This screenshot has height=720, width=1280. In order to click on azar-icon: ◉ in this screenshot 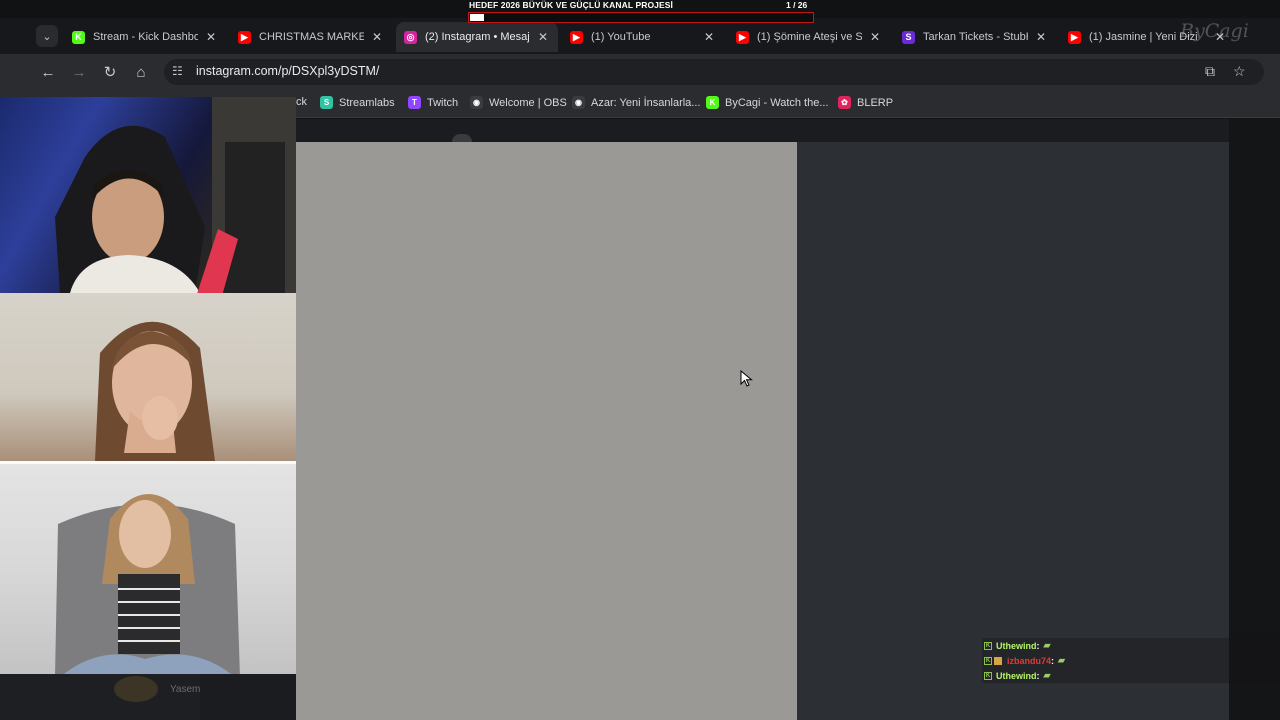, I will do `click(578, 102)`.